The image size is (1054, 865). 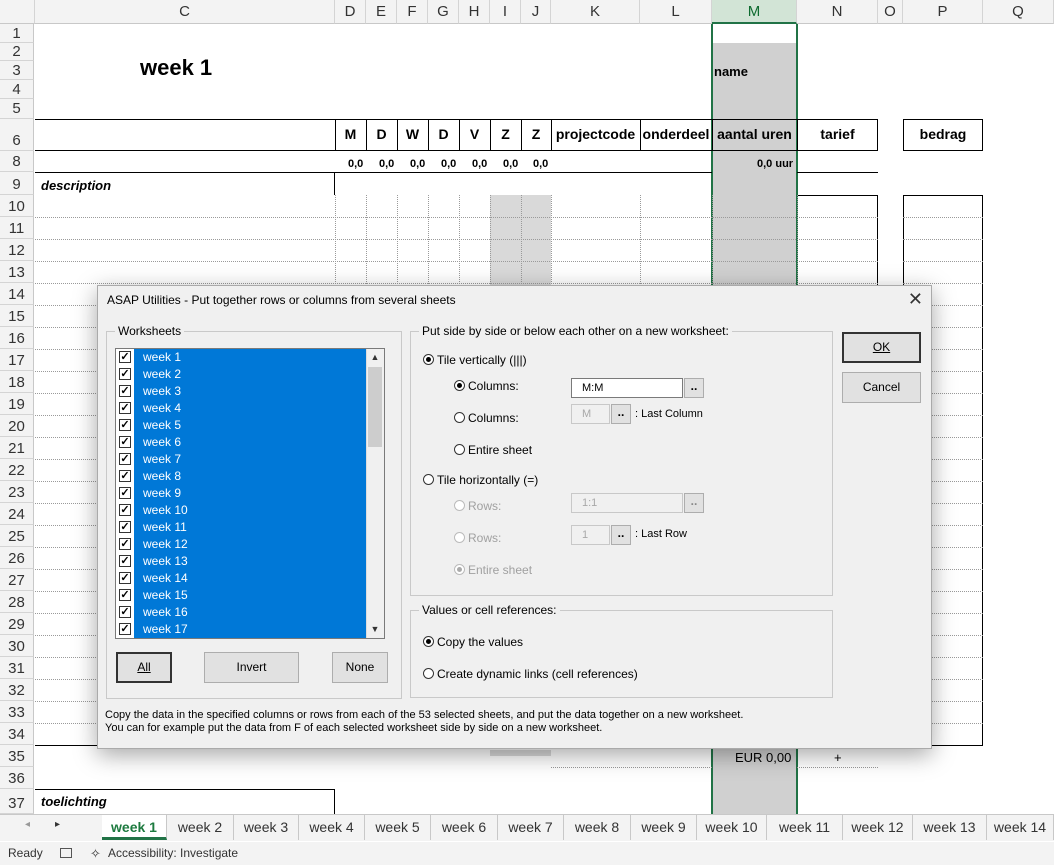 I want to click on columns1-pick-button: .., so click(x=694, y=388).